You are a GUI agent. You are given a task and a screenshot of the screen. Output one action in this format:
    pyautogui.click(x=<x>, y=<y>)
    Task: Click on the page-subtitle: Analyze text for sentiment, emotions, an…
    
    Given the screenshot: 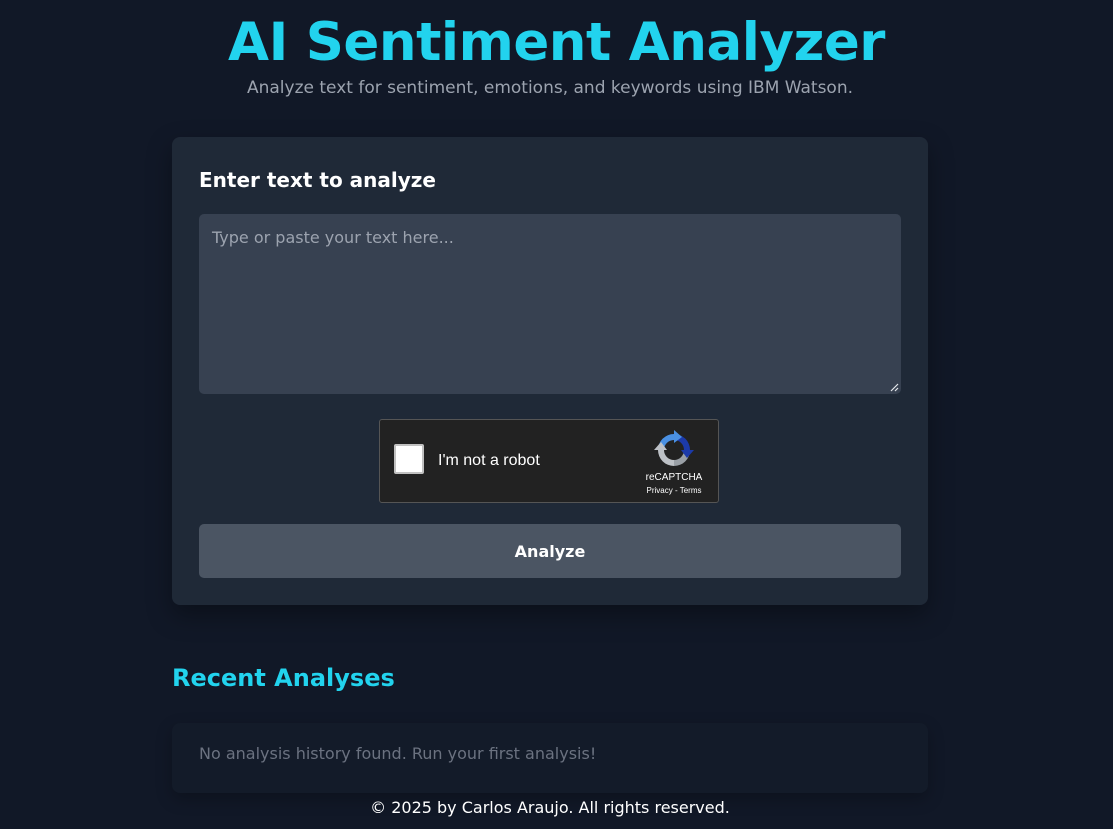 What is the action you would take?
    pyautogui.click(x=550, y=88)
    